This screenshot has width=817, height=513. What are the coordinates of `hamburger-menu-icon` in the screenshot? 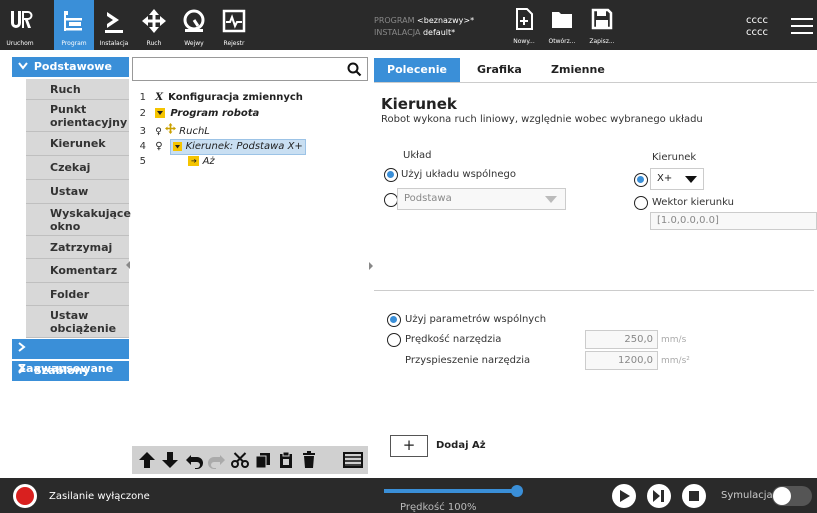 It's located at (802, 26).